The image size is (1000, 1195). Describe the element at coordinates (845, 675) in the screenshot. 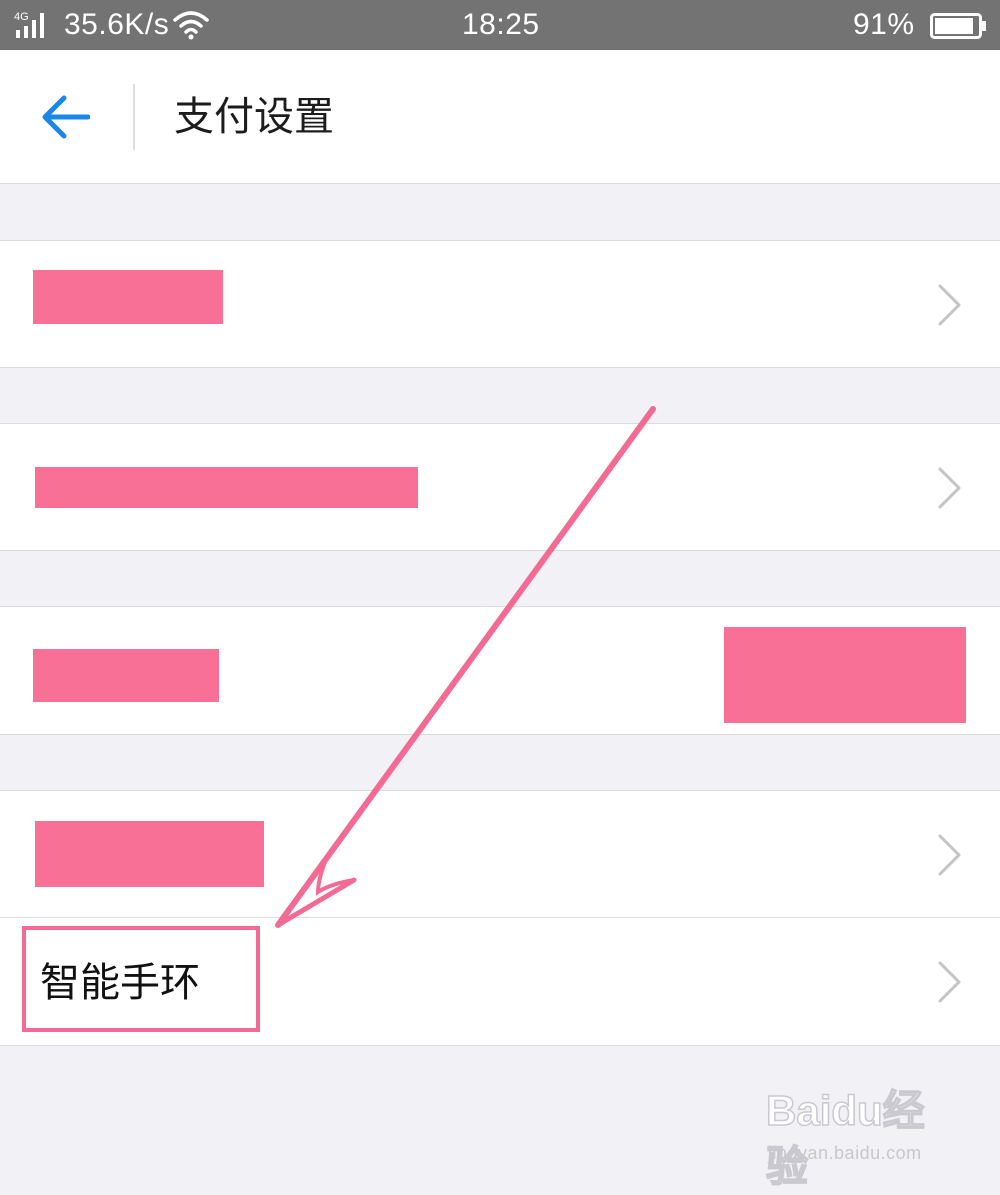

I see `redacted-value` at that location.